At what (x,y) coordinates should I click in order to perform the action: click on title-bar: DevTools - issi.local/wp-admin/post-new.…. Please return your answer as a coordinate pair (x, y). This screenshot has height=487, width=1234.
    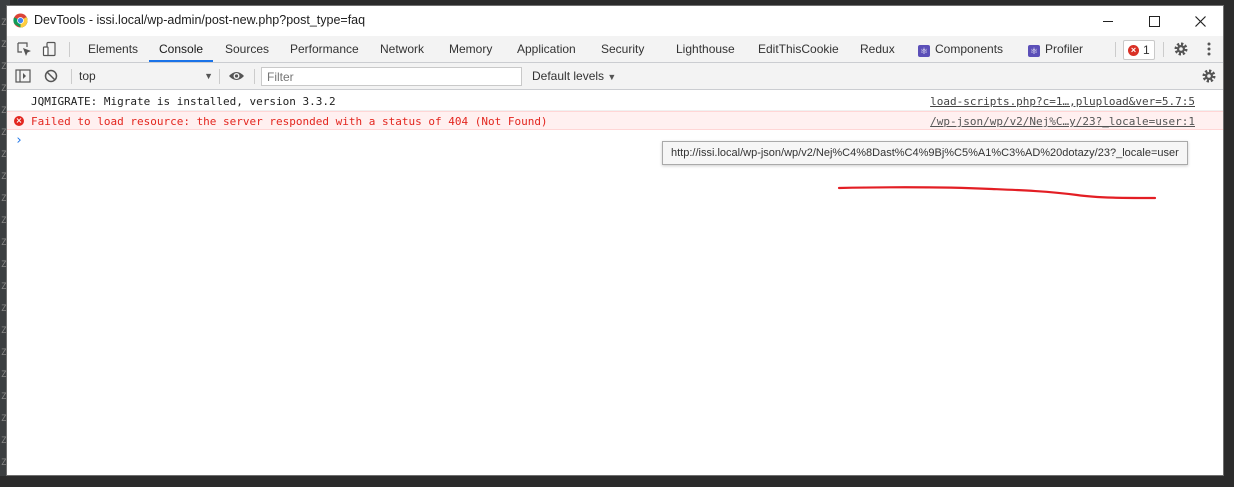
    Looking at the image, I should click on (615, 21).